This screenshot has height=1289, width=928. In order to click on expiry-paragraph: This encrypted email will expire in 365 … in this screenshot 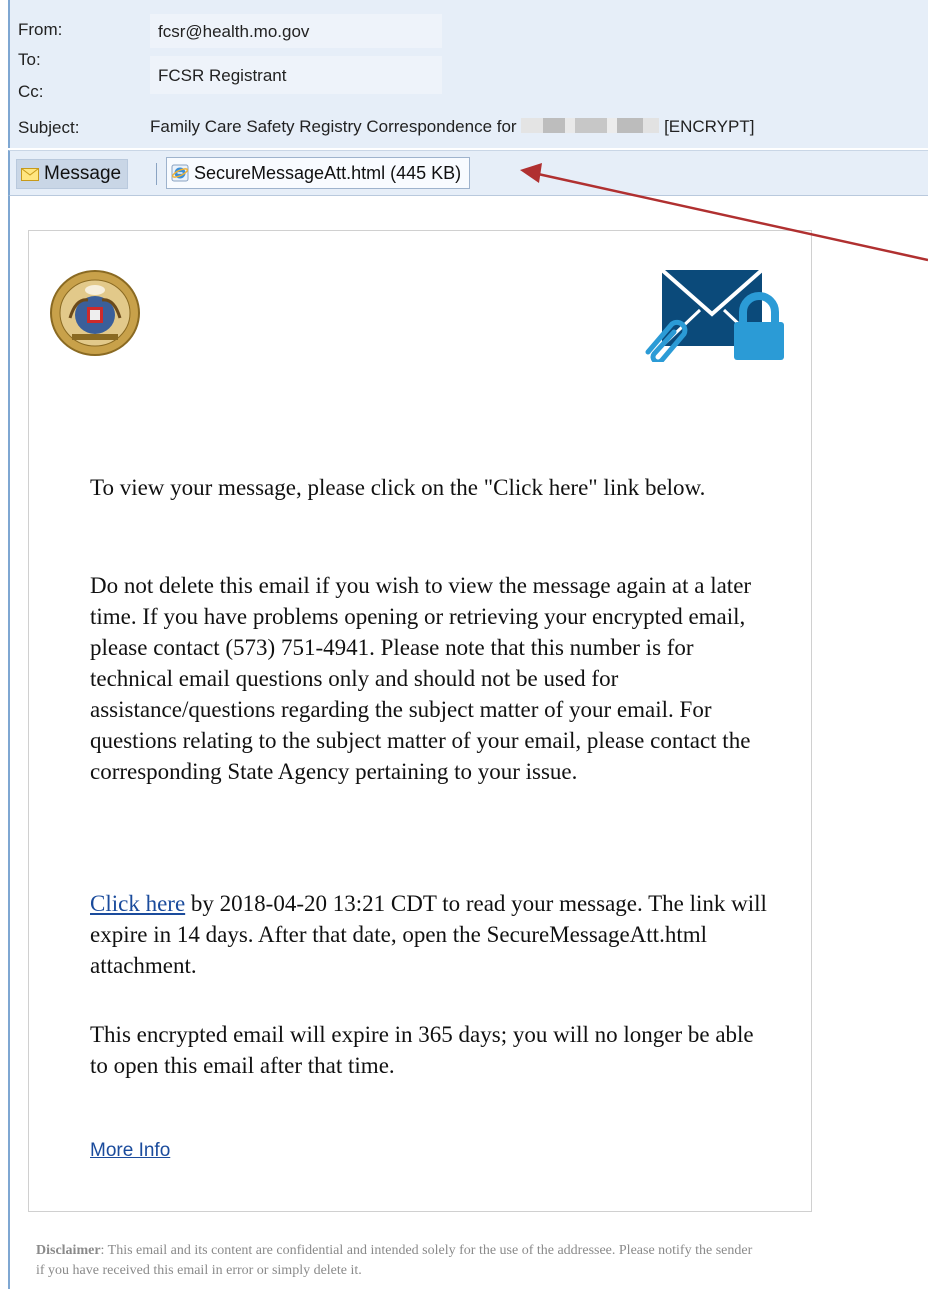, I will do `click(422, 1050)`.